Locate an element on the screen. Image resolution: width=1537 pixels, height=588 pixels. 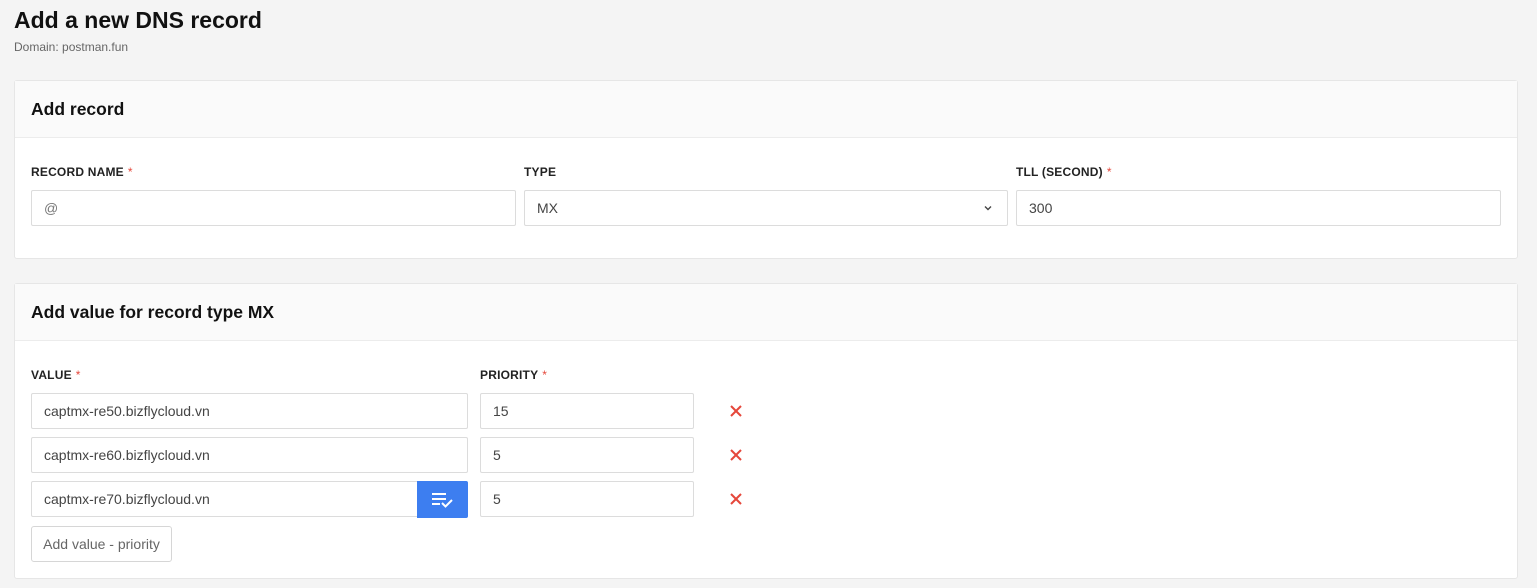
type-label-text: TYPE is located at coordinates (540, 172).